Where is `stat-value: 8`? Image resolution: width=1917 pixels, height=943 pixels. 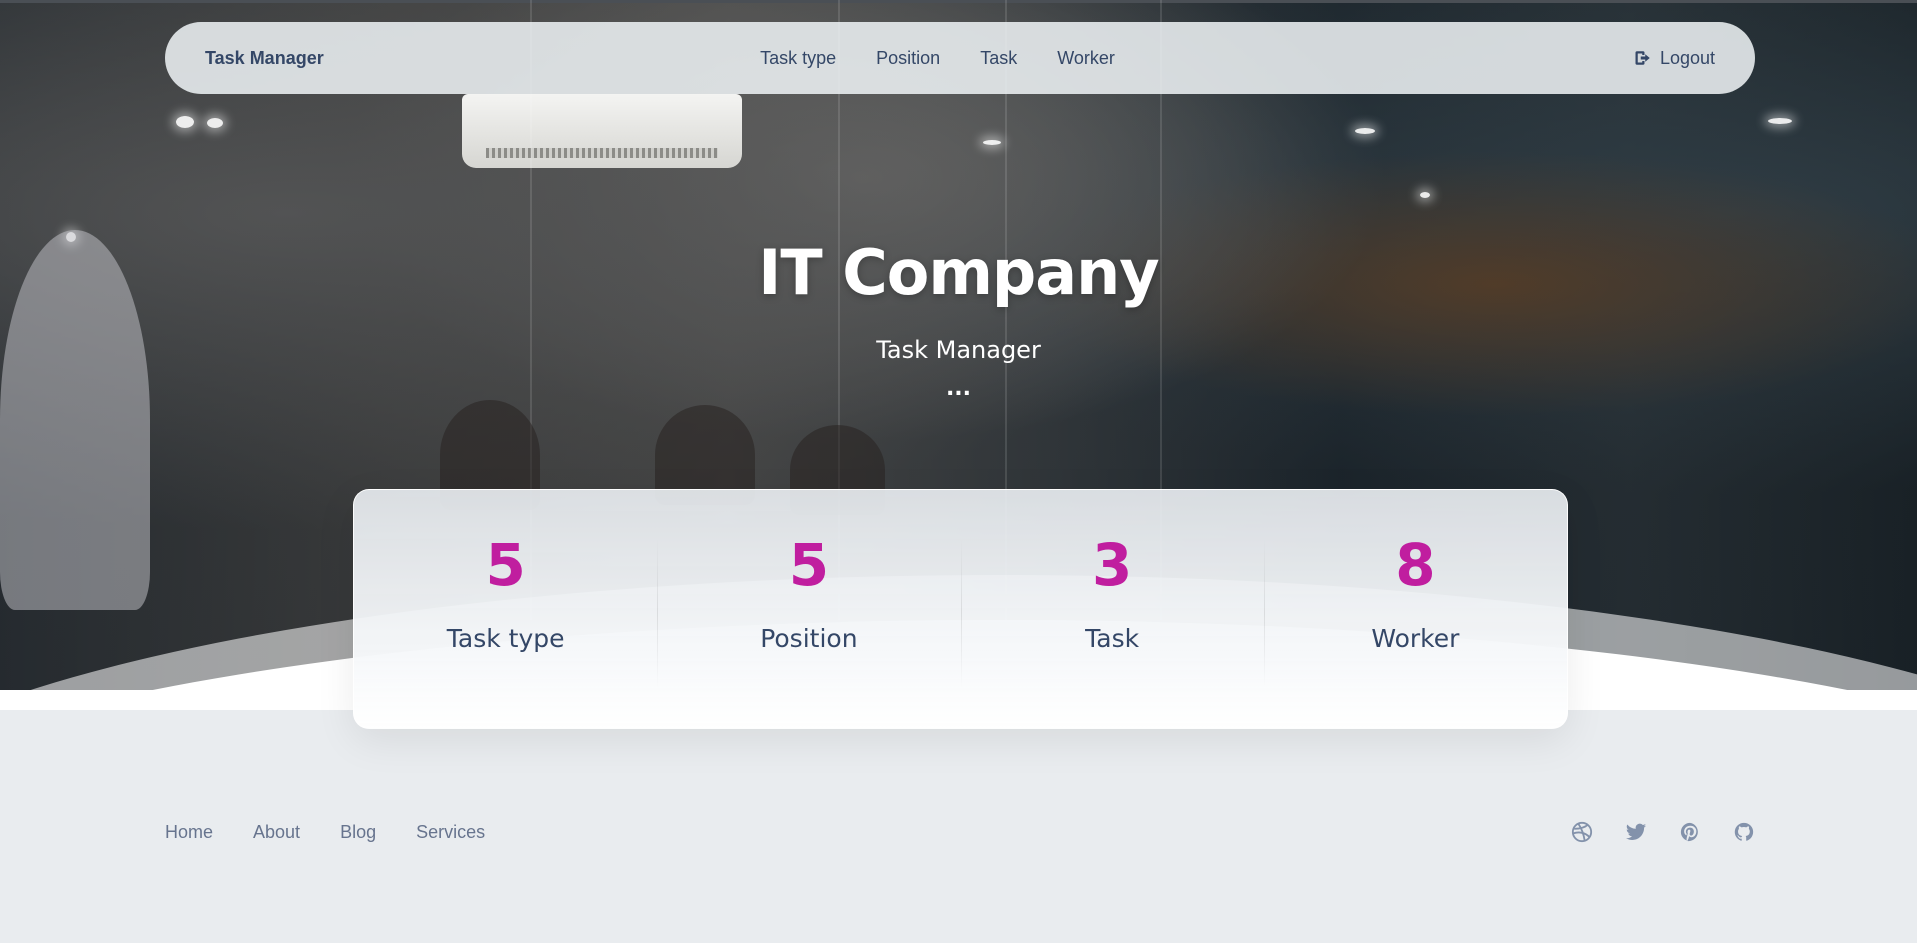 stat-value: 8 is located at coordinates (1415, 565).